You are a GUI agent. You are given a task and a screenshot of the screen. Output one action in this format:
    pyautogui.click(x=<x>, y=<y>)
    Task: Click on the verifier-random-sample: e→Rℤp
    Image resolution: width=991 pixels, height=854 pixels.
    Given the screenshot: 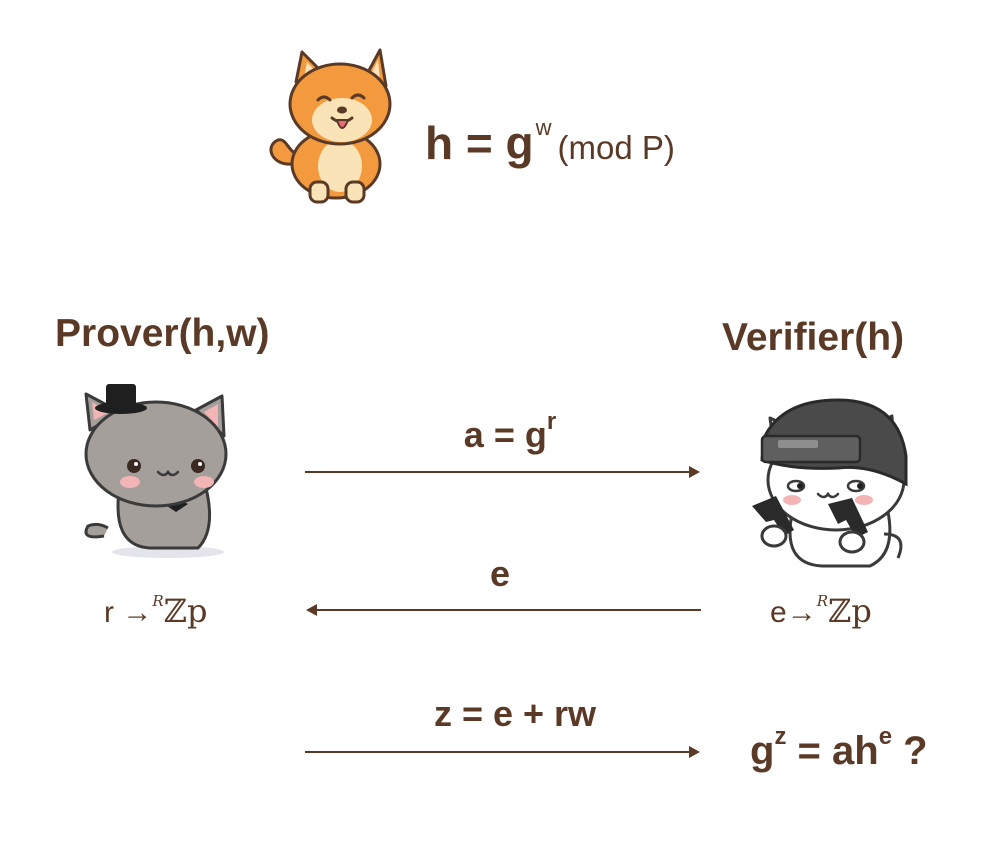 What is the action you would take?
    pyautogui.click(x=821, y=611)
    